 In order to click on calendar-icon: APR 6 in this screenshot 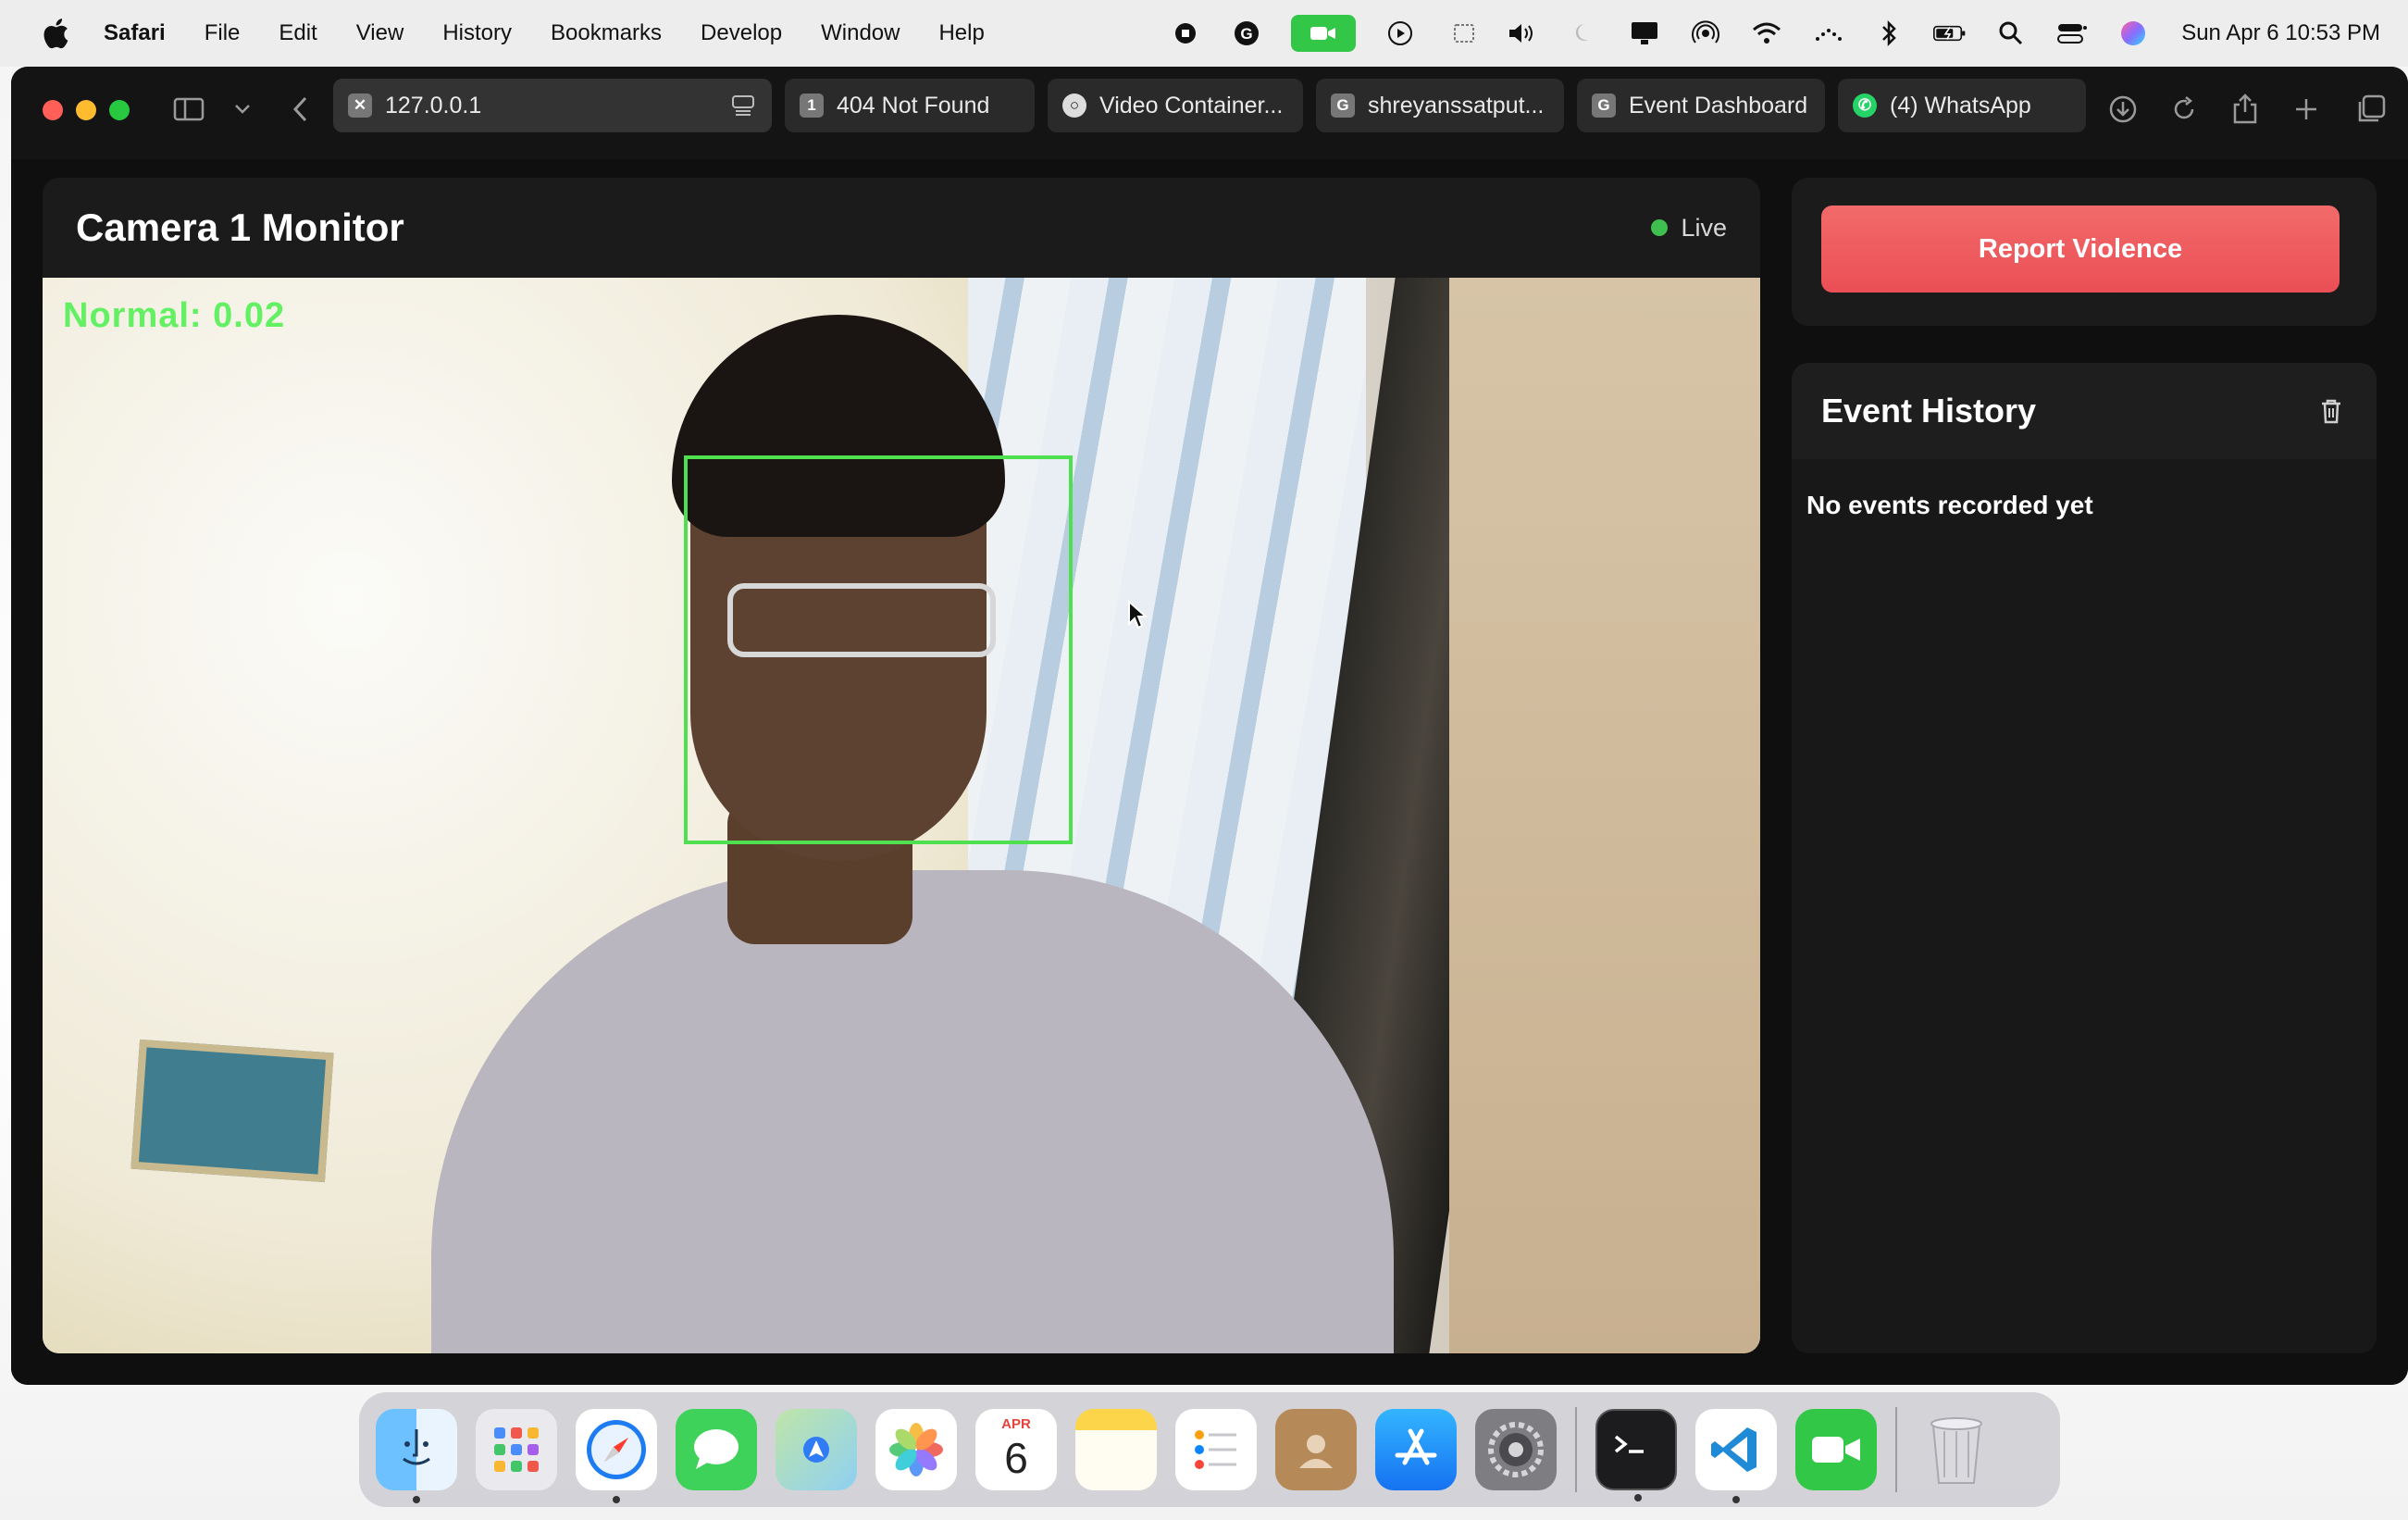, I will do `click(1016, 1449)`.